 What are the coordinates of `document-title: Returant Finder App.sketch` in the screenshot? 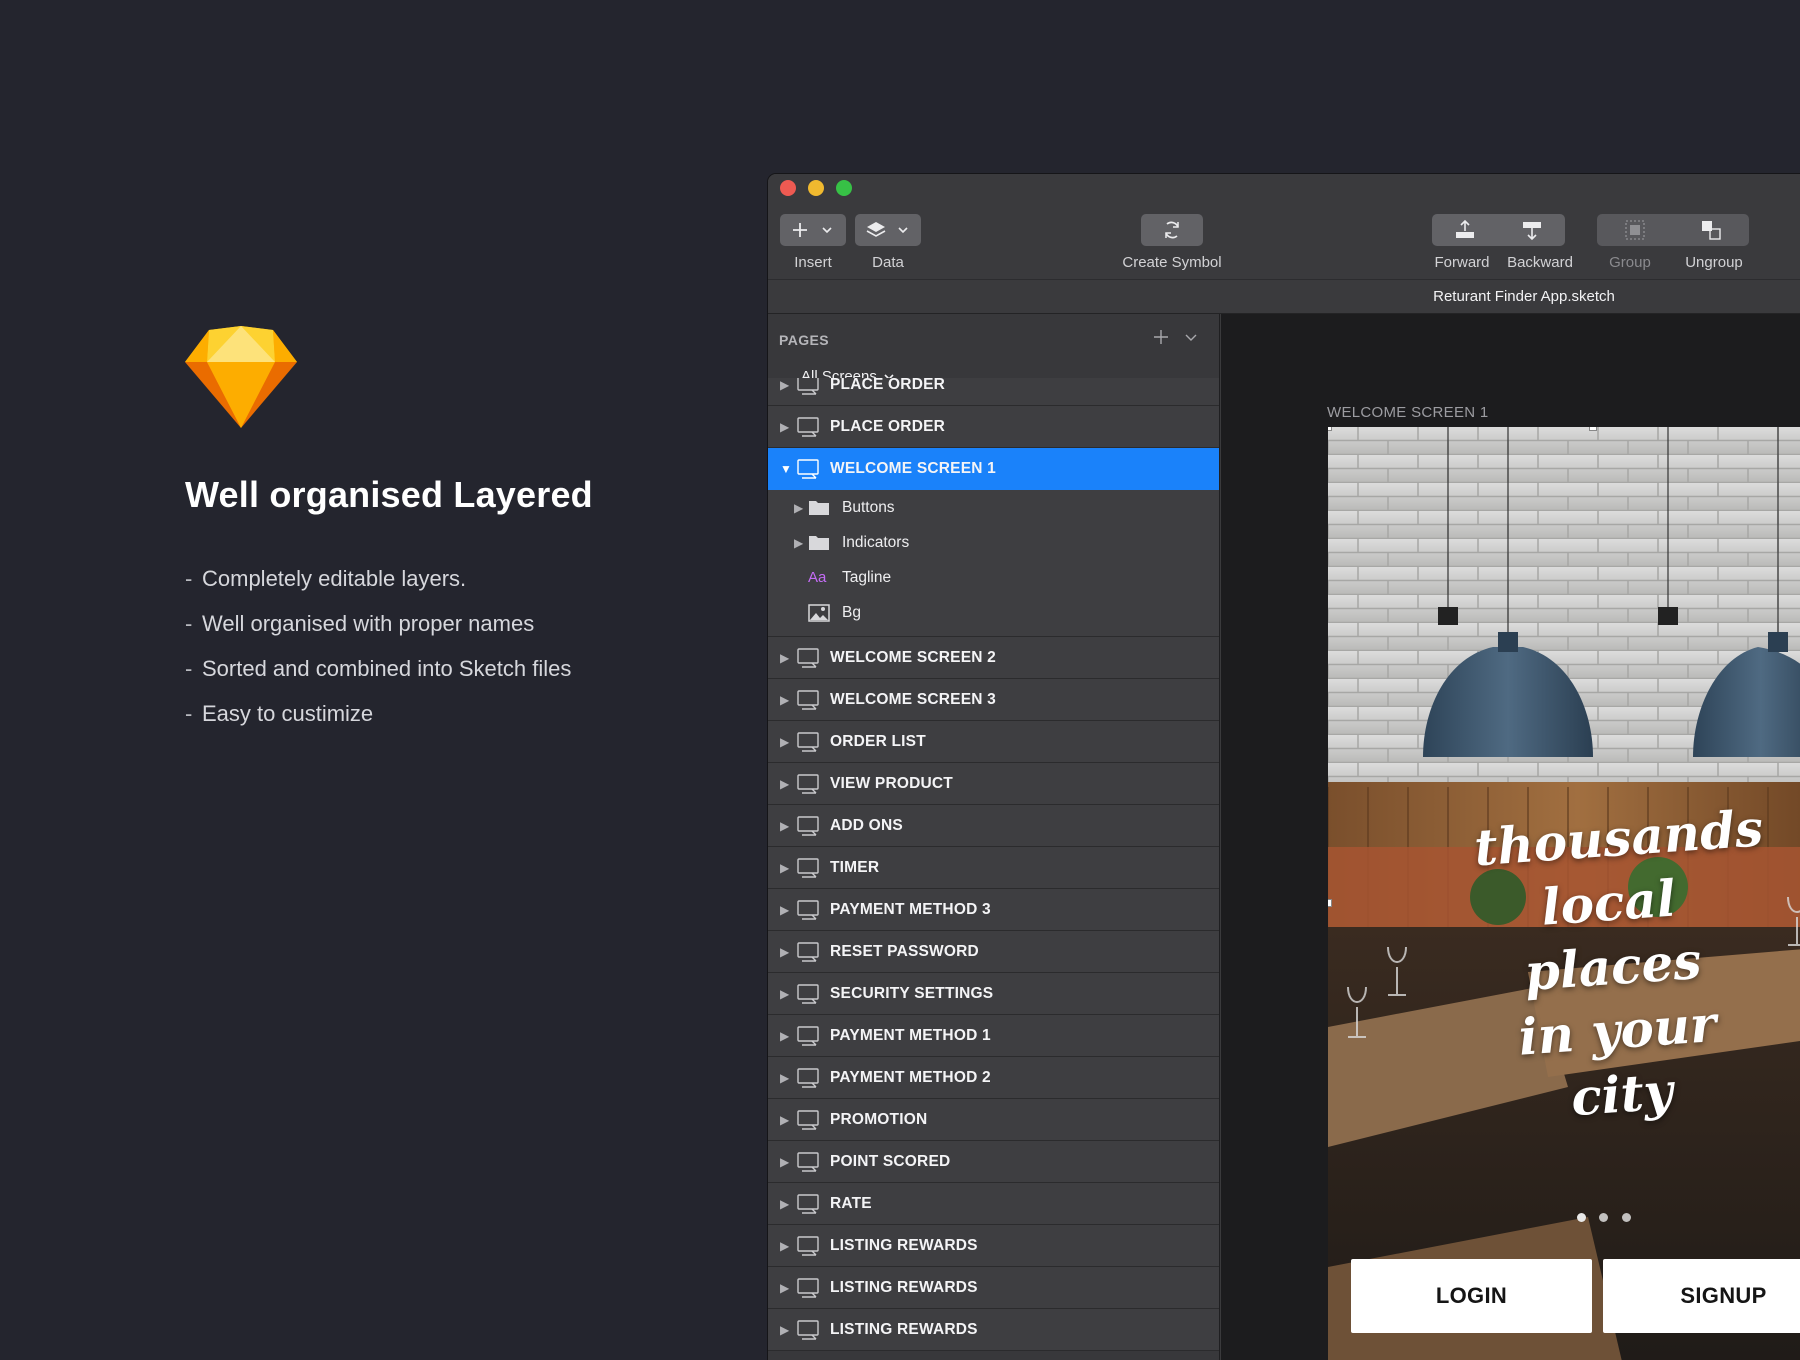 It's located at (1284, 296).